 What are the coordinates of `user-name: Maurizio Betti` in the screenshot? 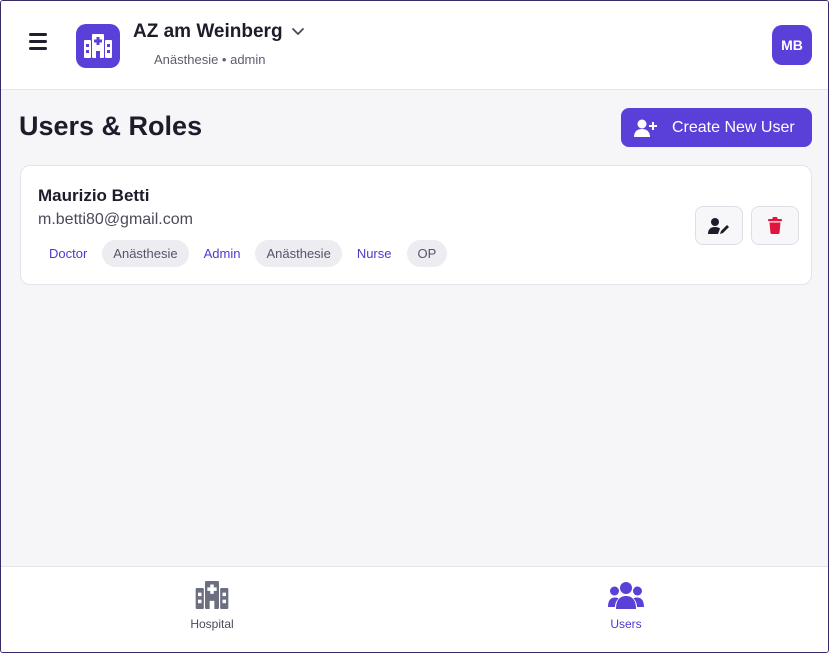 It's located at (94, 195).